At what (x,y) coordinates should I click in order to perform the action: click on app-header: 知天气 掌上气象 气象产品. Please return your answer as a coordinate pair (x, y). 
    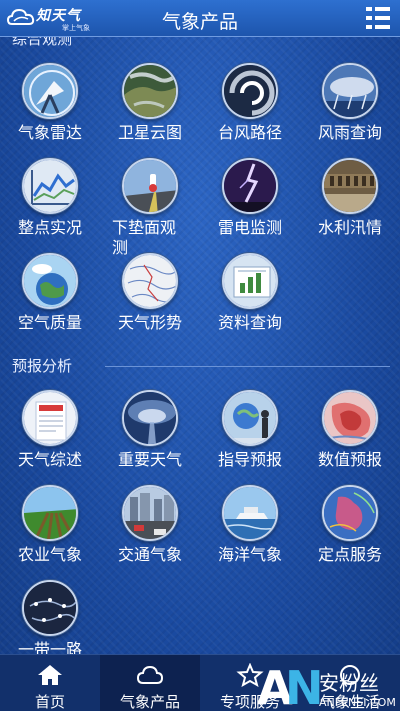
    Looking at the image, I should click on (200, 18).